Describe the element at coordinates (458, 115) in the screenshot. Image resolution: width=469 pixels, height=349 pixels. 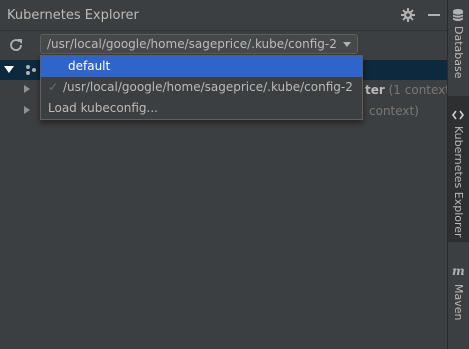
I see `kubernetes-icon` at that location.